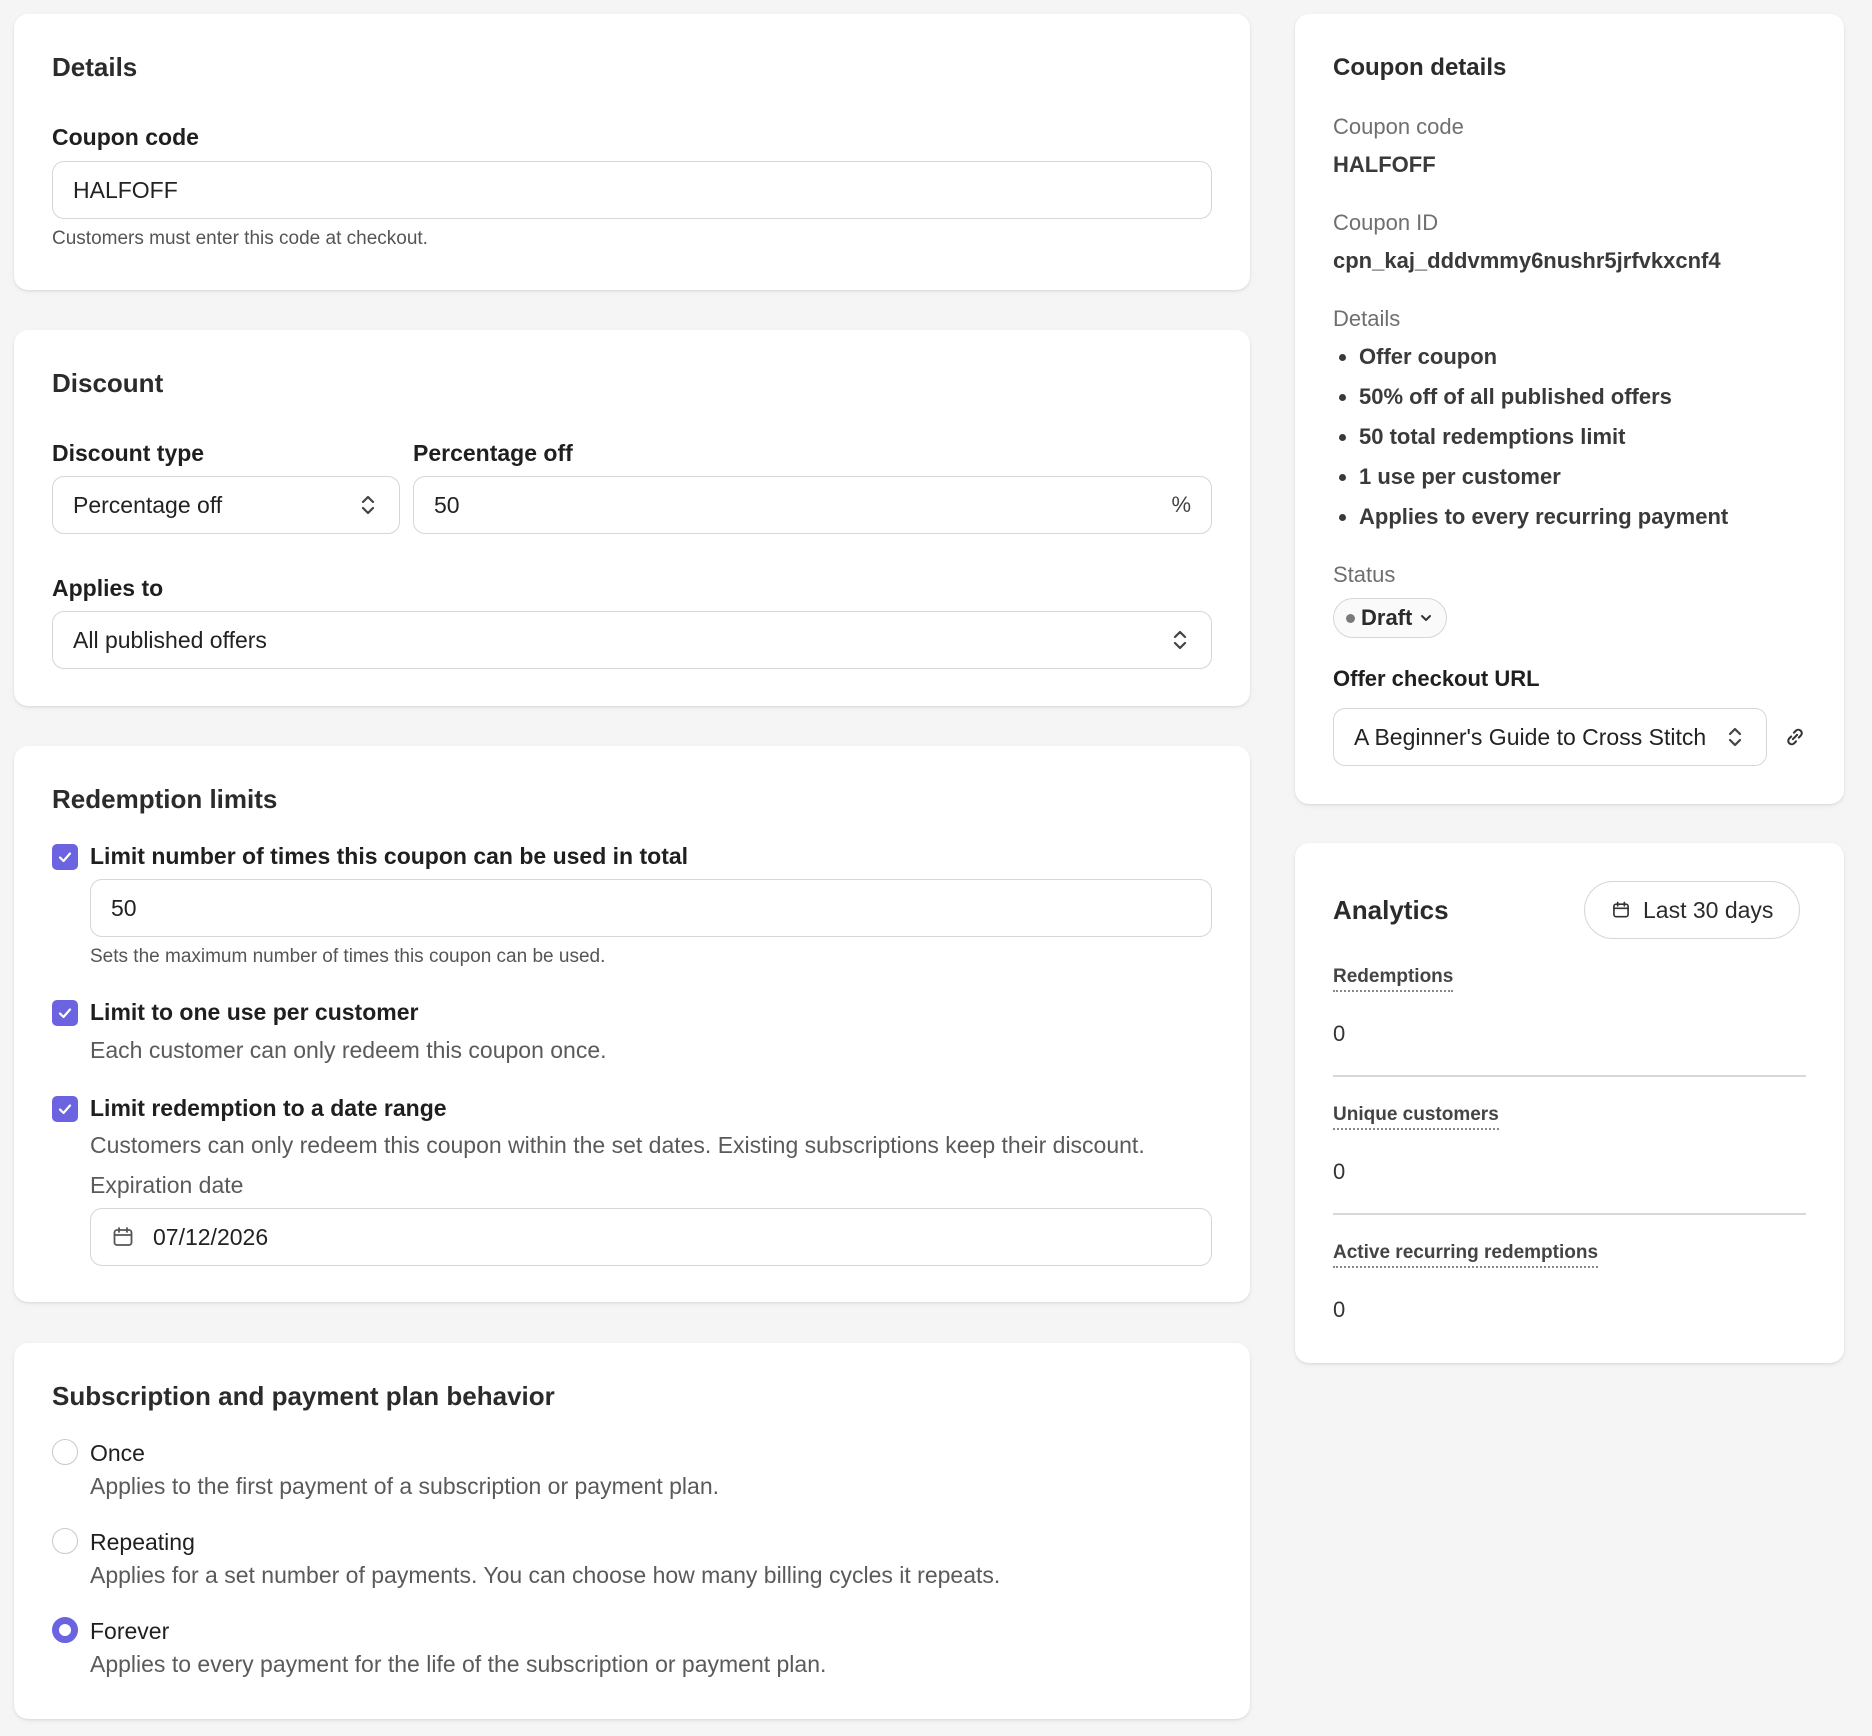 This screenshot has width=1872, height=1736. What do you see at coordinates (651, 908) in the screenshot?
I see `total-limit-input: 50` at bounding box center [651, 908].